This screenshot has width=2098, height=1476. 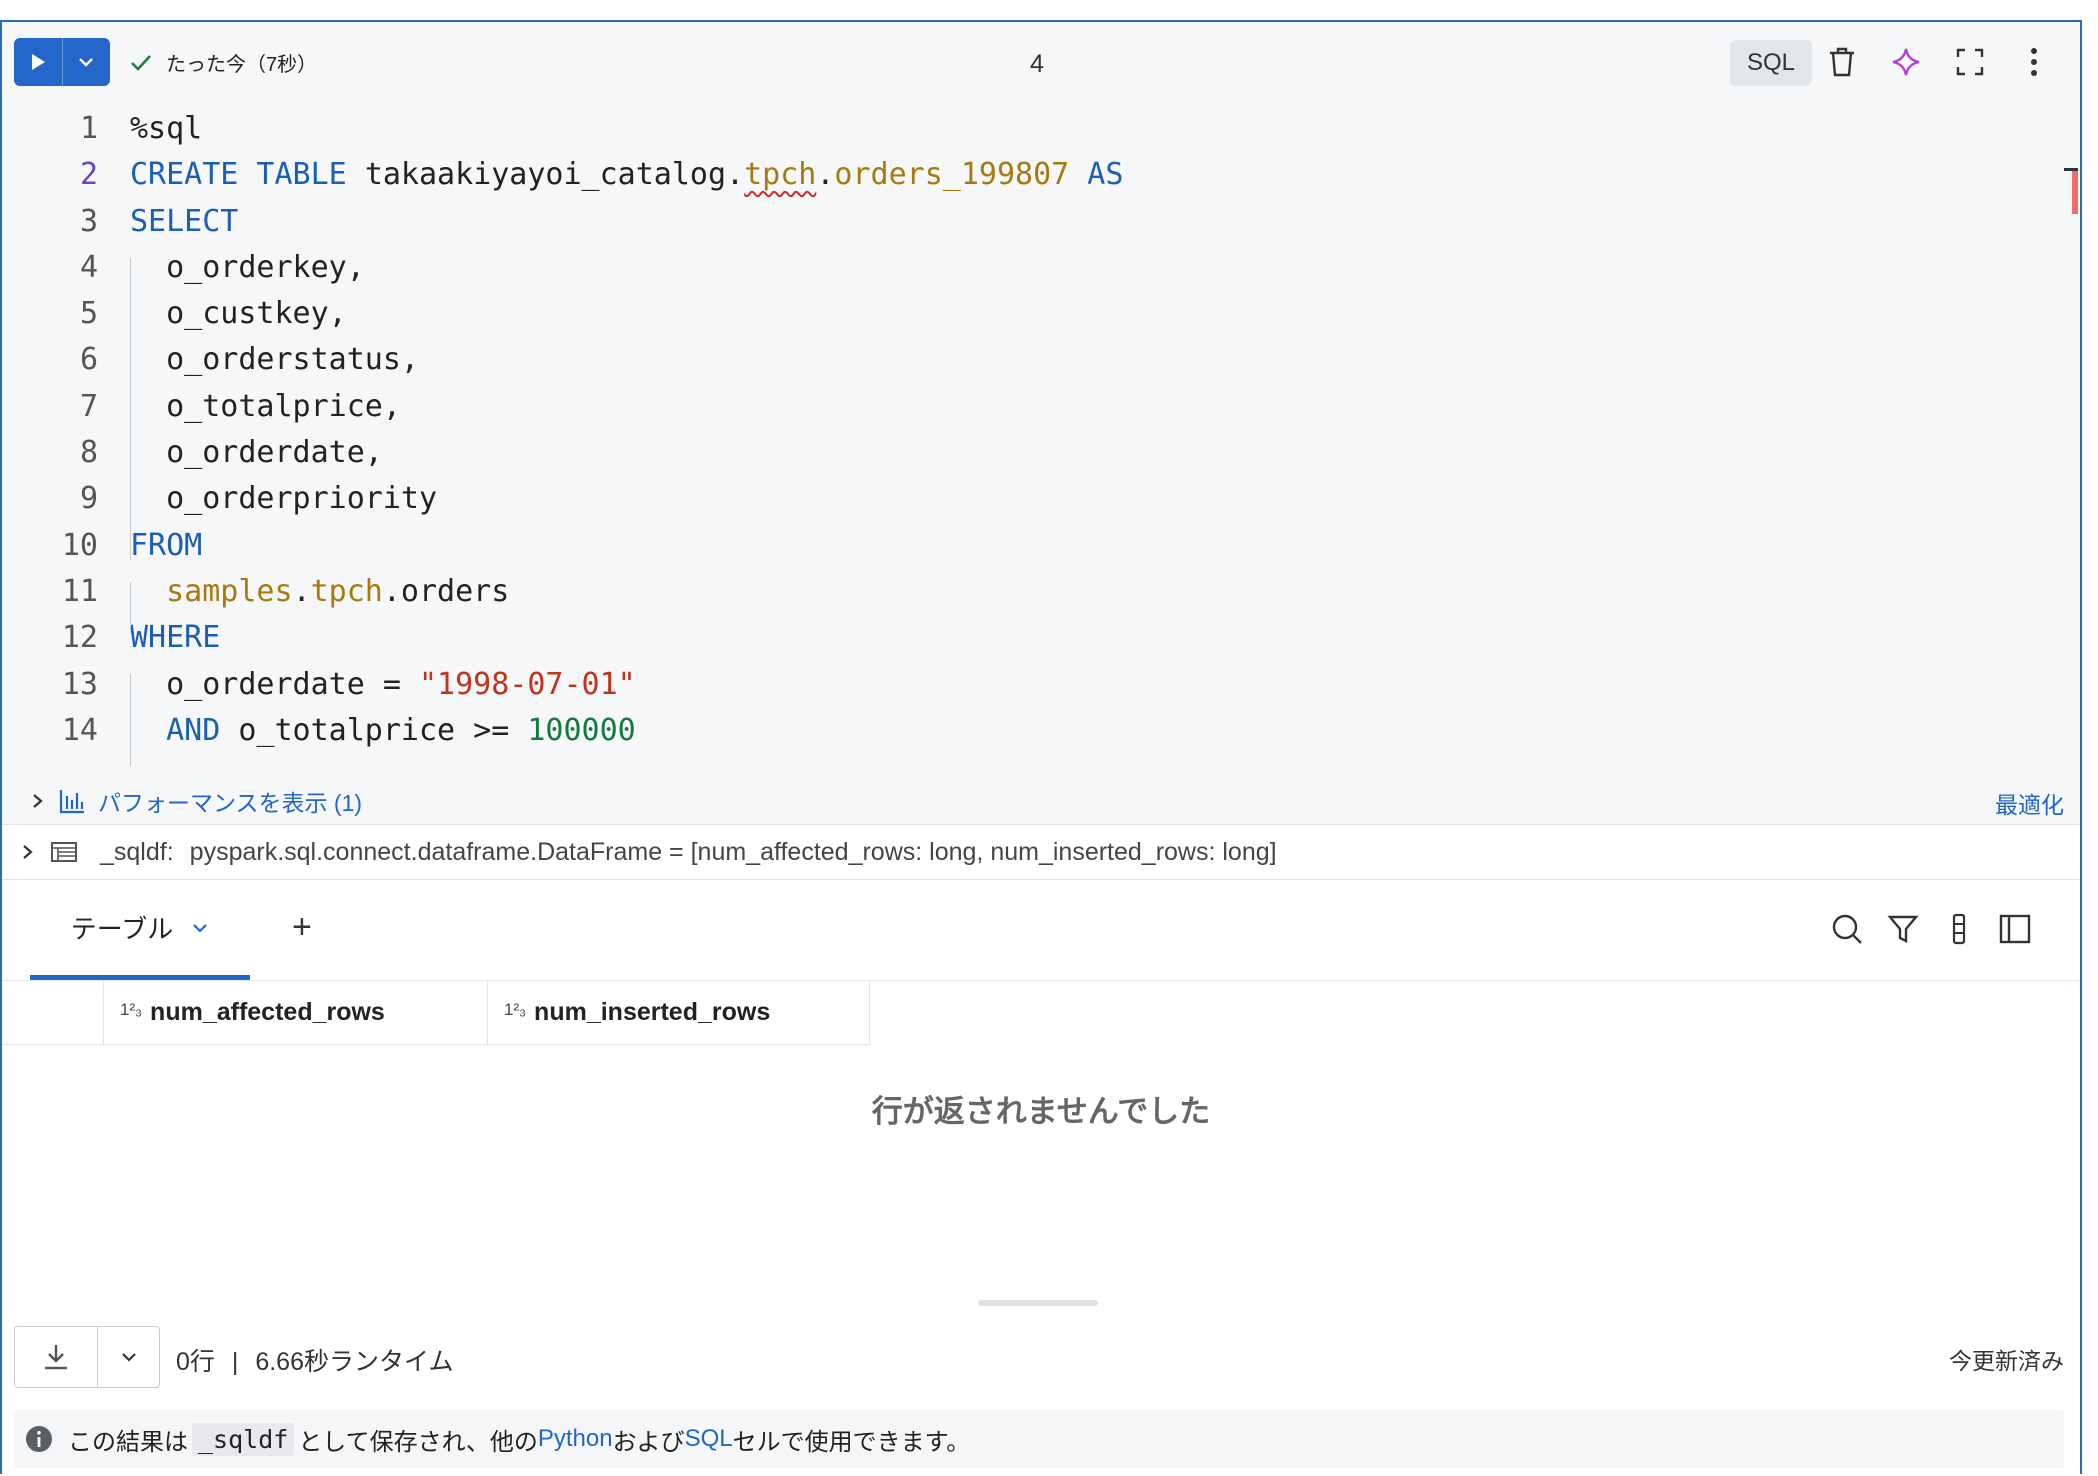 What do you see at coordinates (1041, 407) in the screenshot?
I see `code-line: 7 o_totalprice,` at bounding box center [1041, 407].